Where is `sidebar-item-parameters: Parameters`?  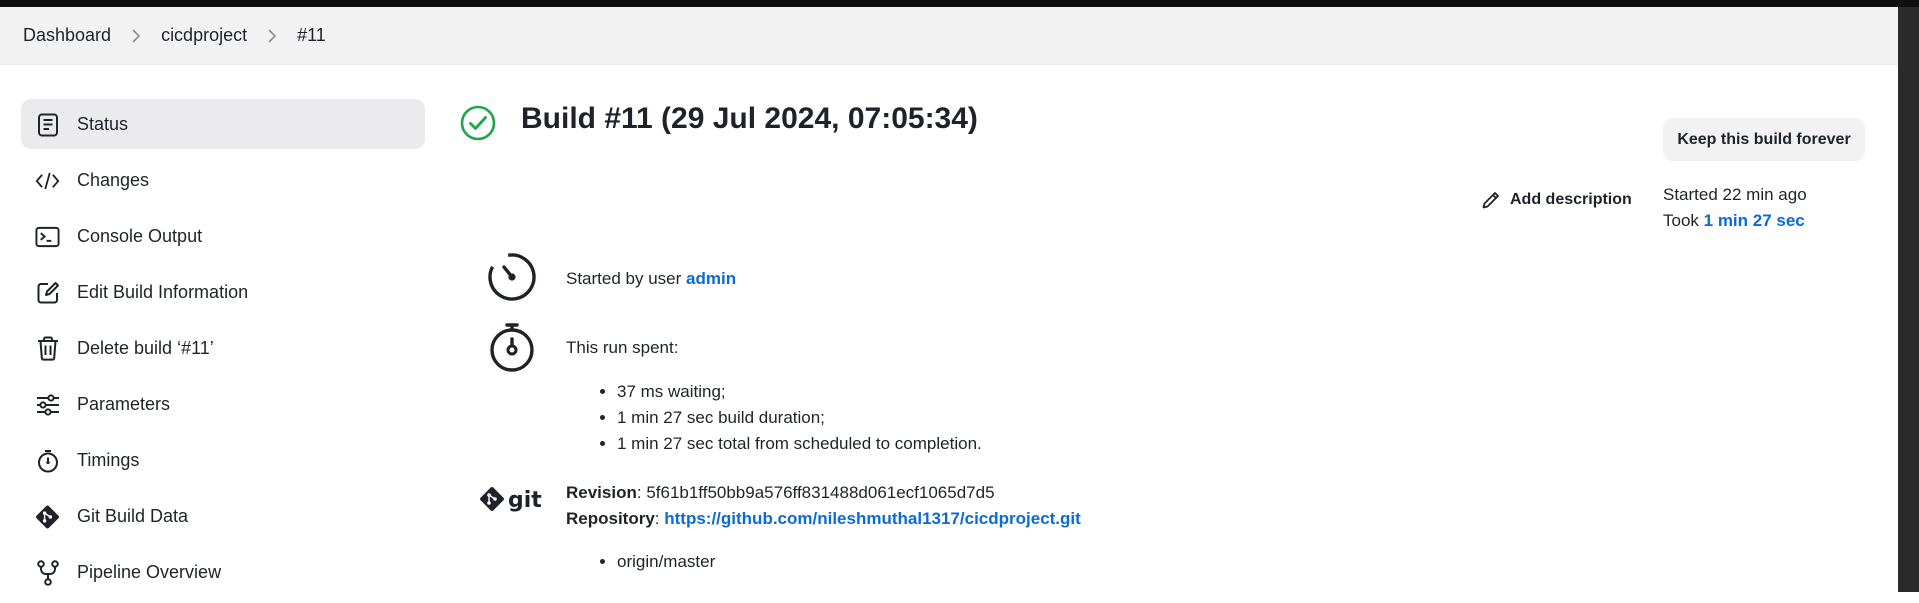
sidebar-item-parameters: Parameters is located at coordinates (223, 404).